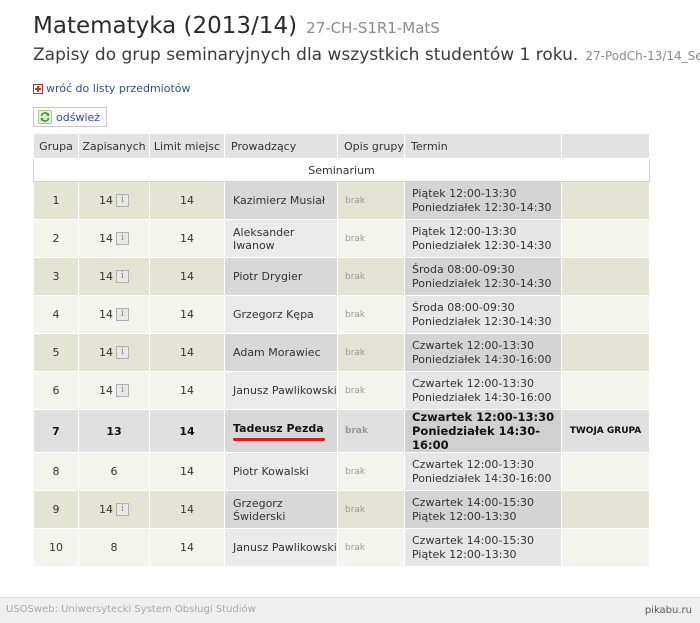  What do you see at coordinates (56, 314) in the screenshot?
I see `group-number: 4` at bounding box center [56, 314].